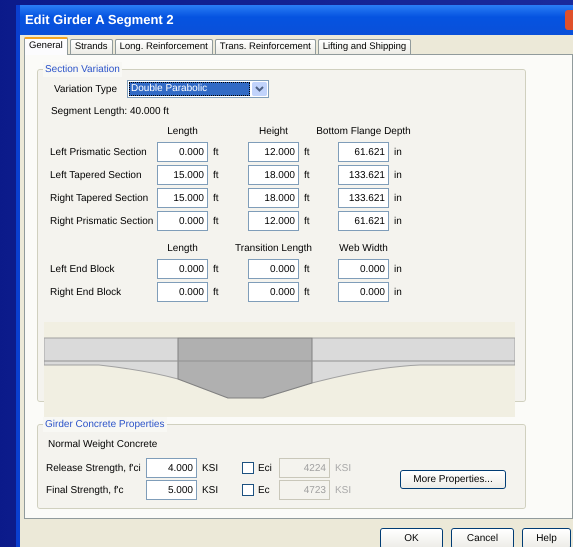  What do you see at coordinates (363, 249) in the screenshot?
I see `column-header: Web Width` at bounding box center [363, 249].